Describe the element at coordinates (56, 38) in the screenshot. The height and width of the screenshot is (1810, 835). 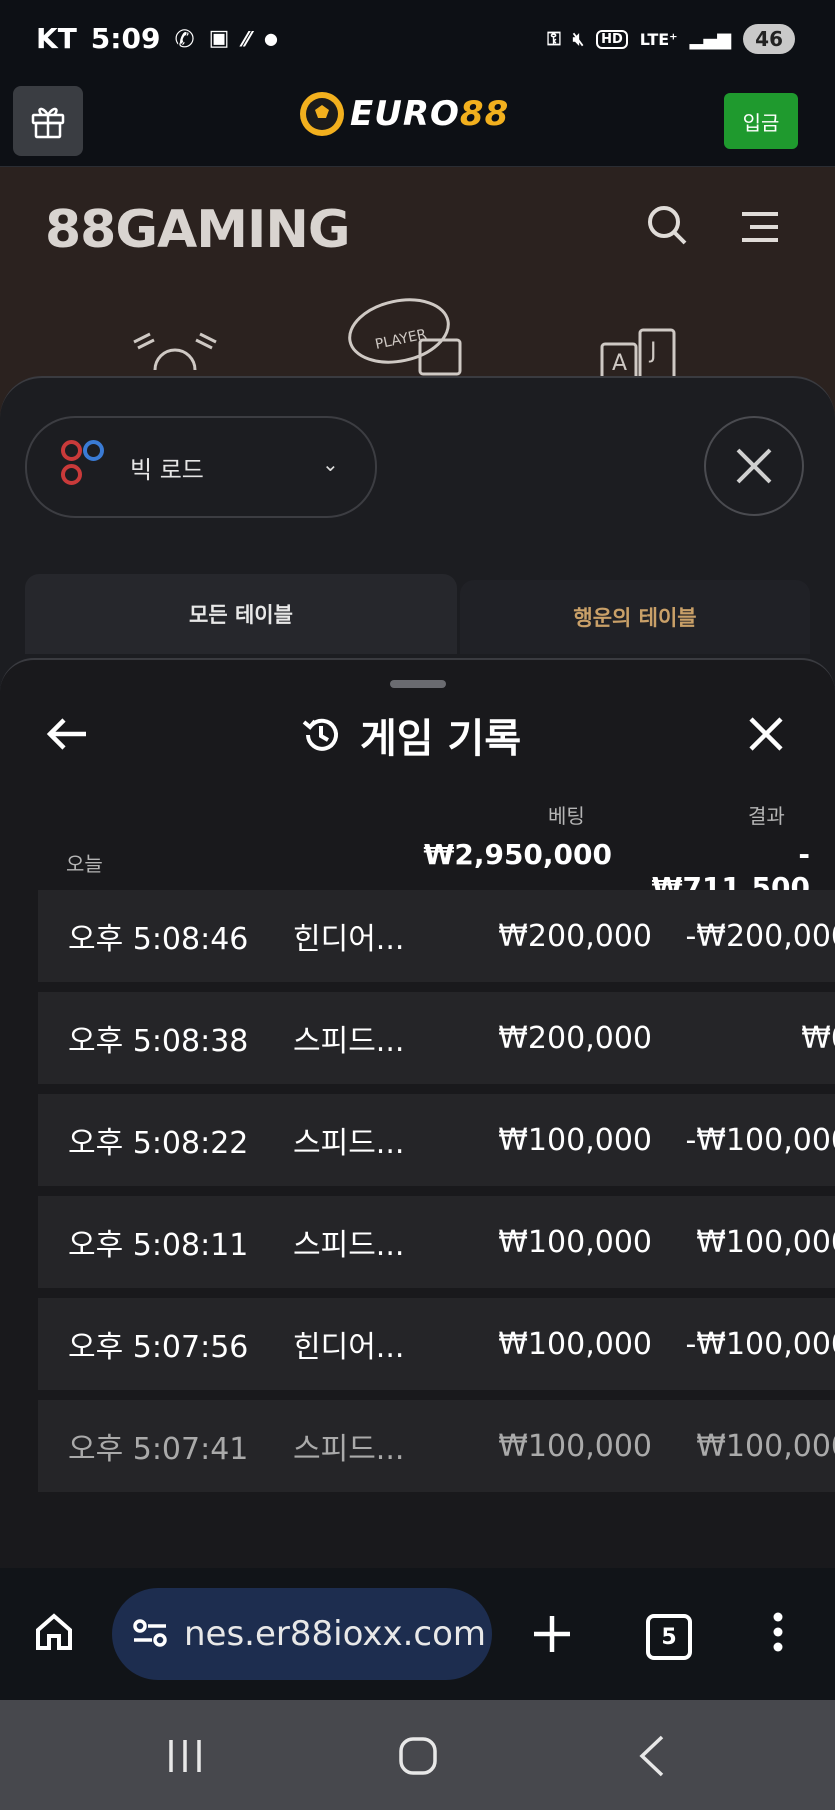
I see `carrier: KT` at that location.